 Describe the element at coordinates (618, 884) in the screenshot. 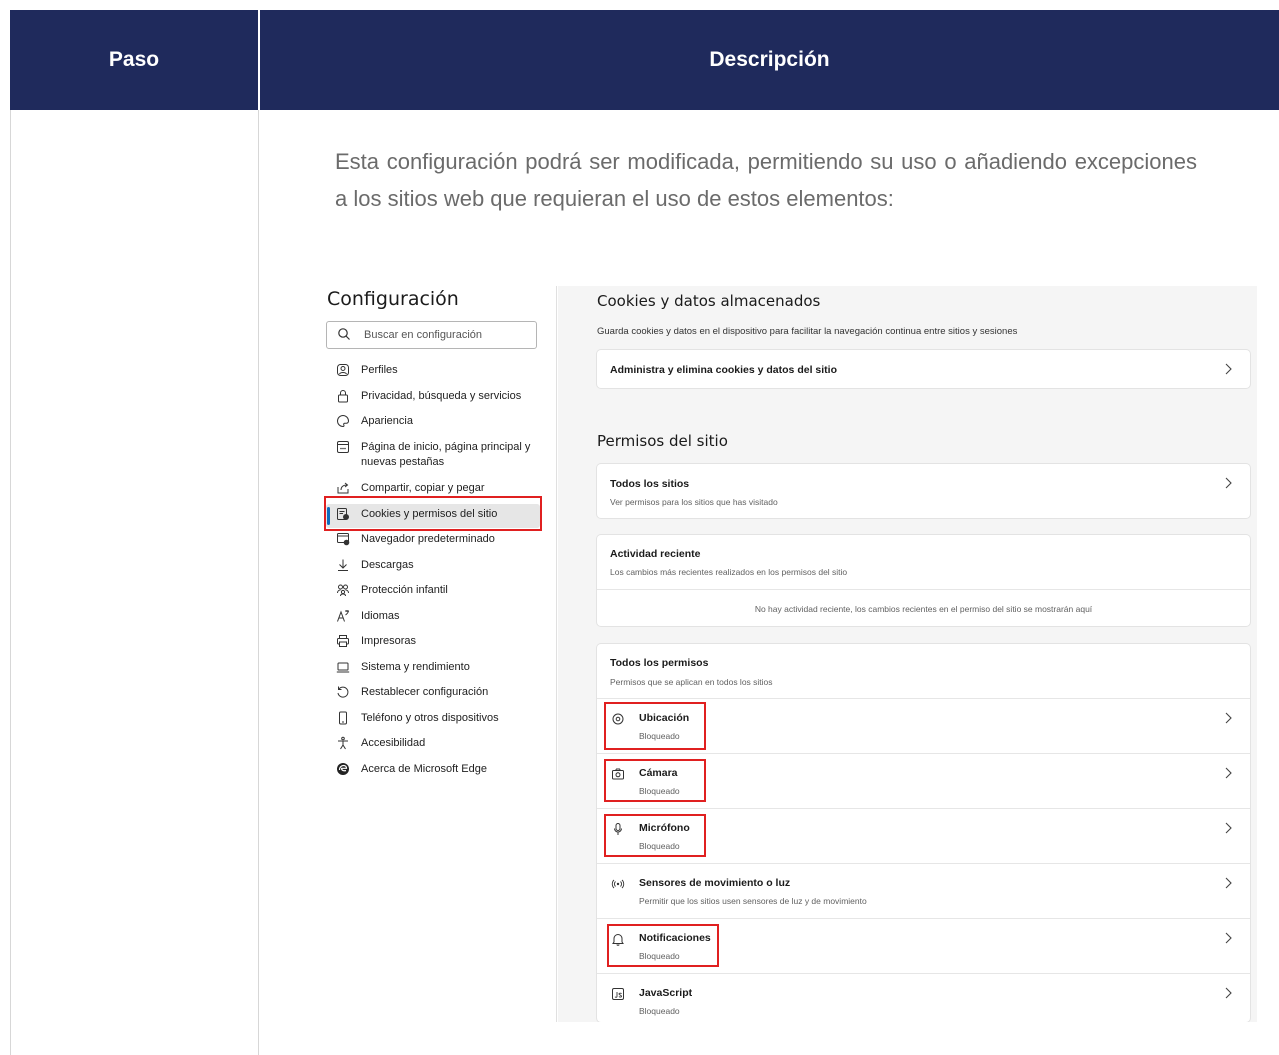

I see `sensor-icon` at that location.